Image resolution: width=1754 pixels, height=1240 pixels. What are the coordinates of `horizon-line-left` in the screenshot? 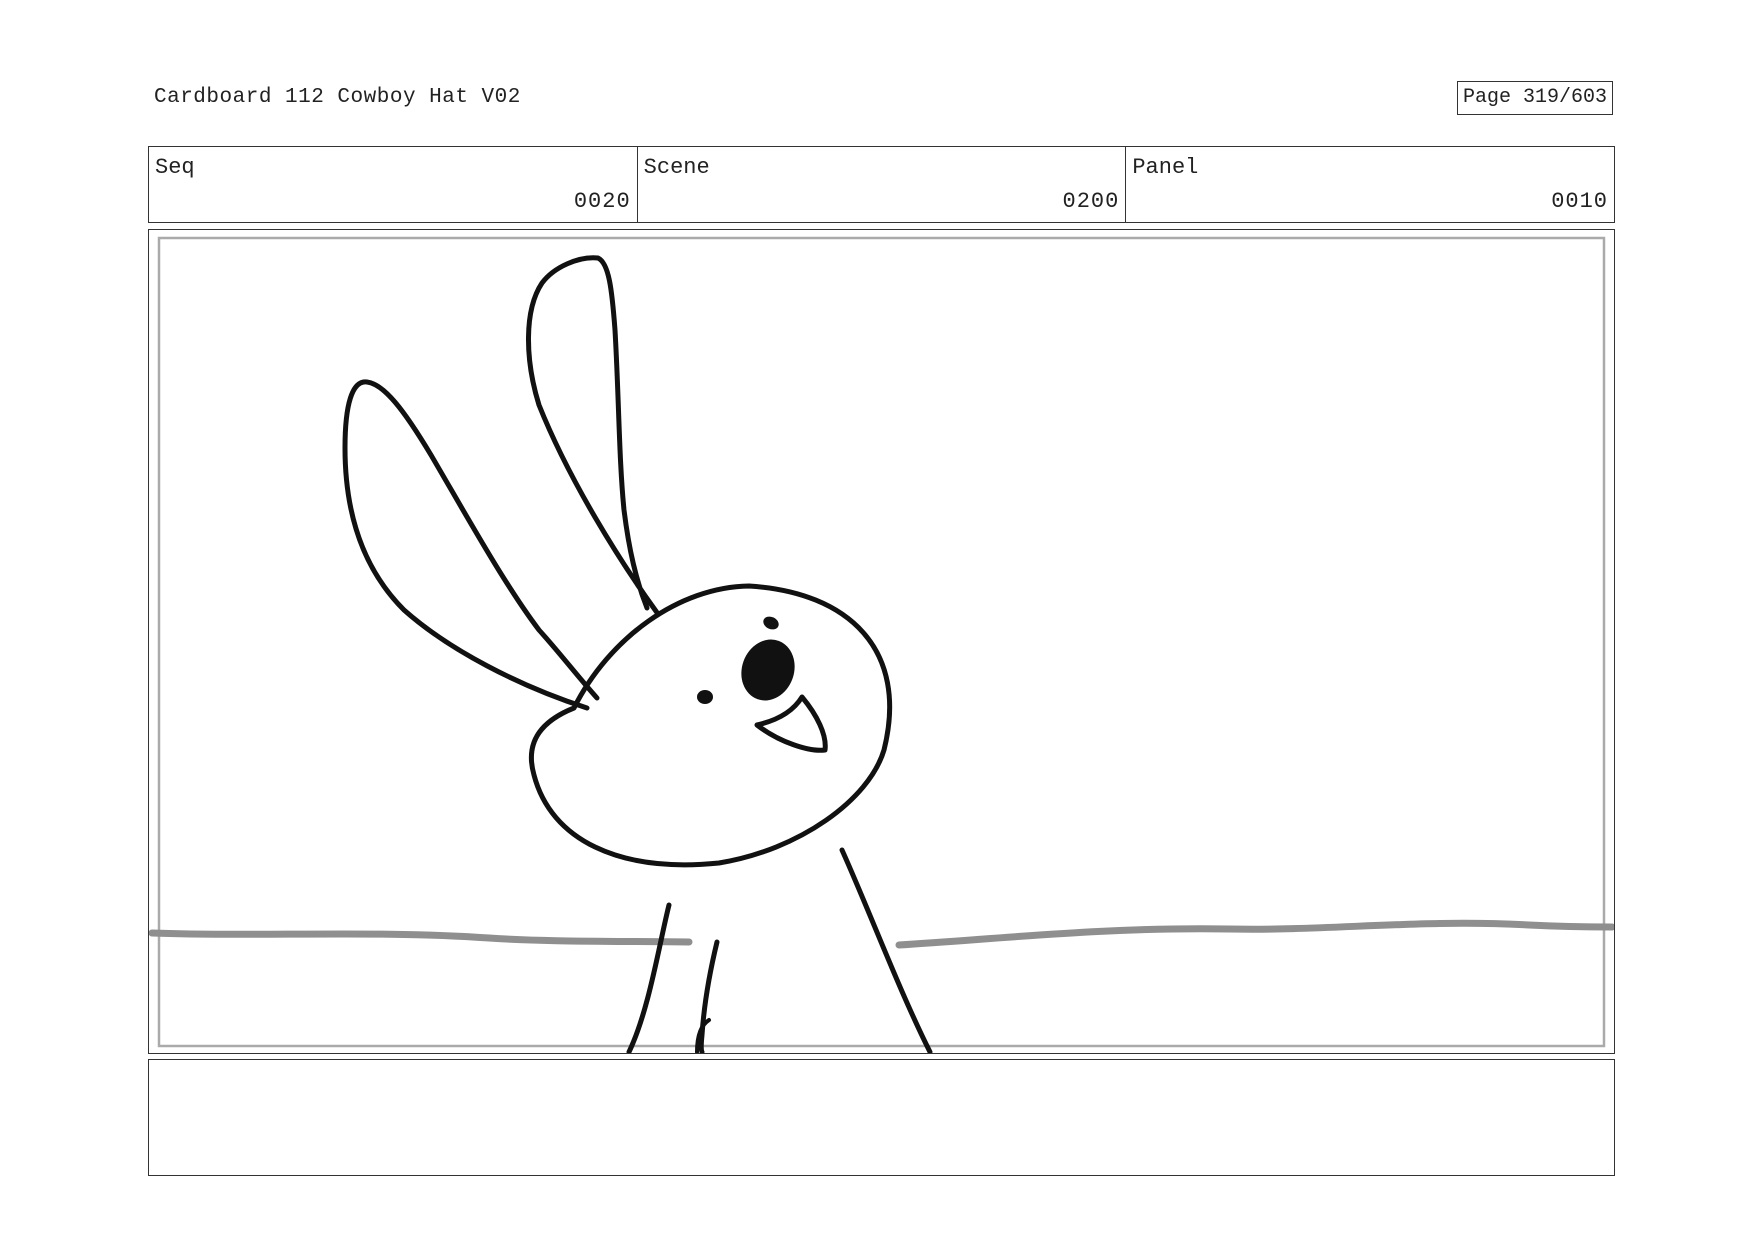 It's located at (421, 937).